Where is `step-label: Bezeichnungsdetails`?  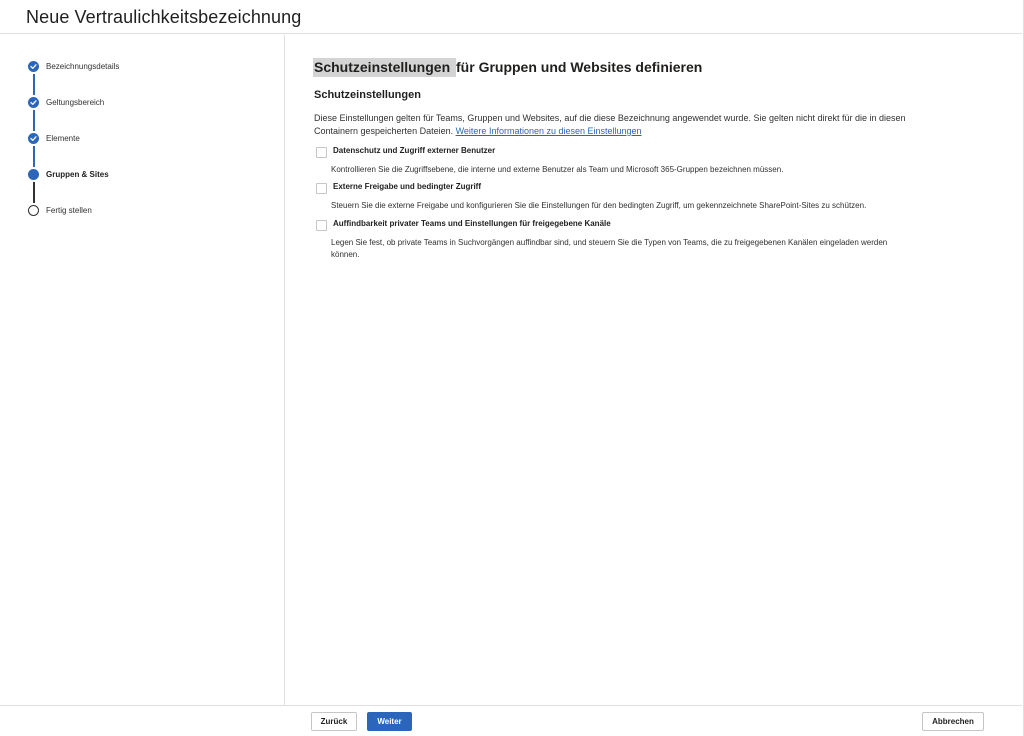
step-label: Bezeichnungsdetails is located at coordinates (83, 66).